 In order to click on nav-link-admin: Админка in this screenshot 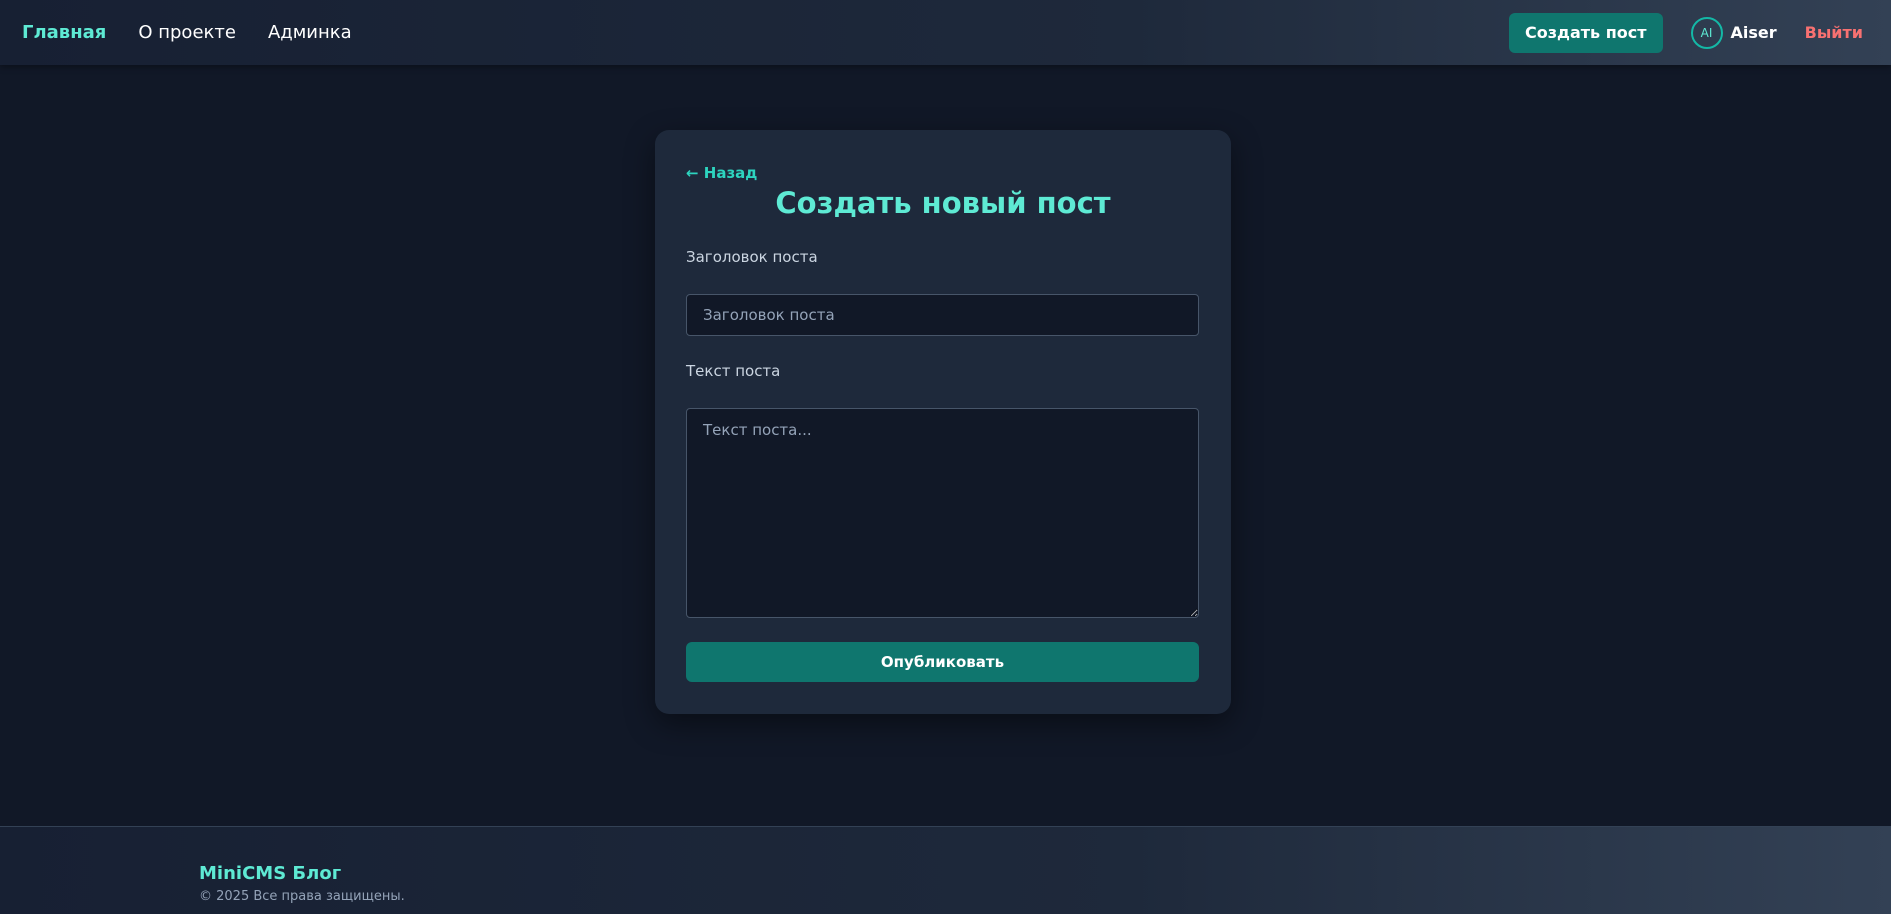, I will do `click(310, 32)`.